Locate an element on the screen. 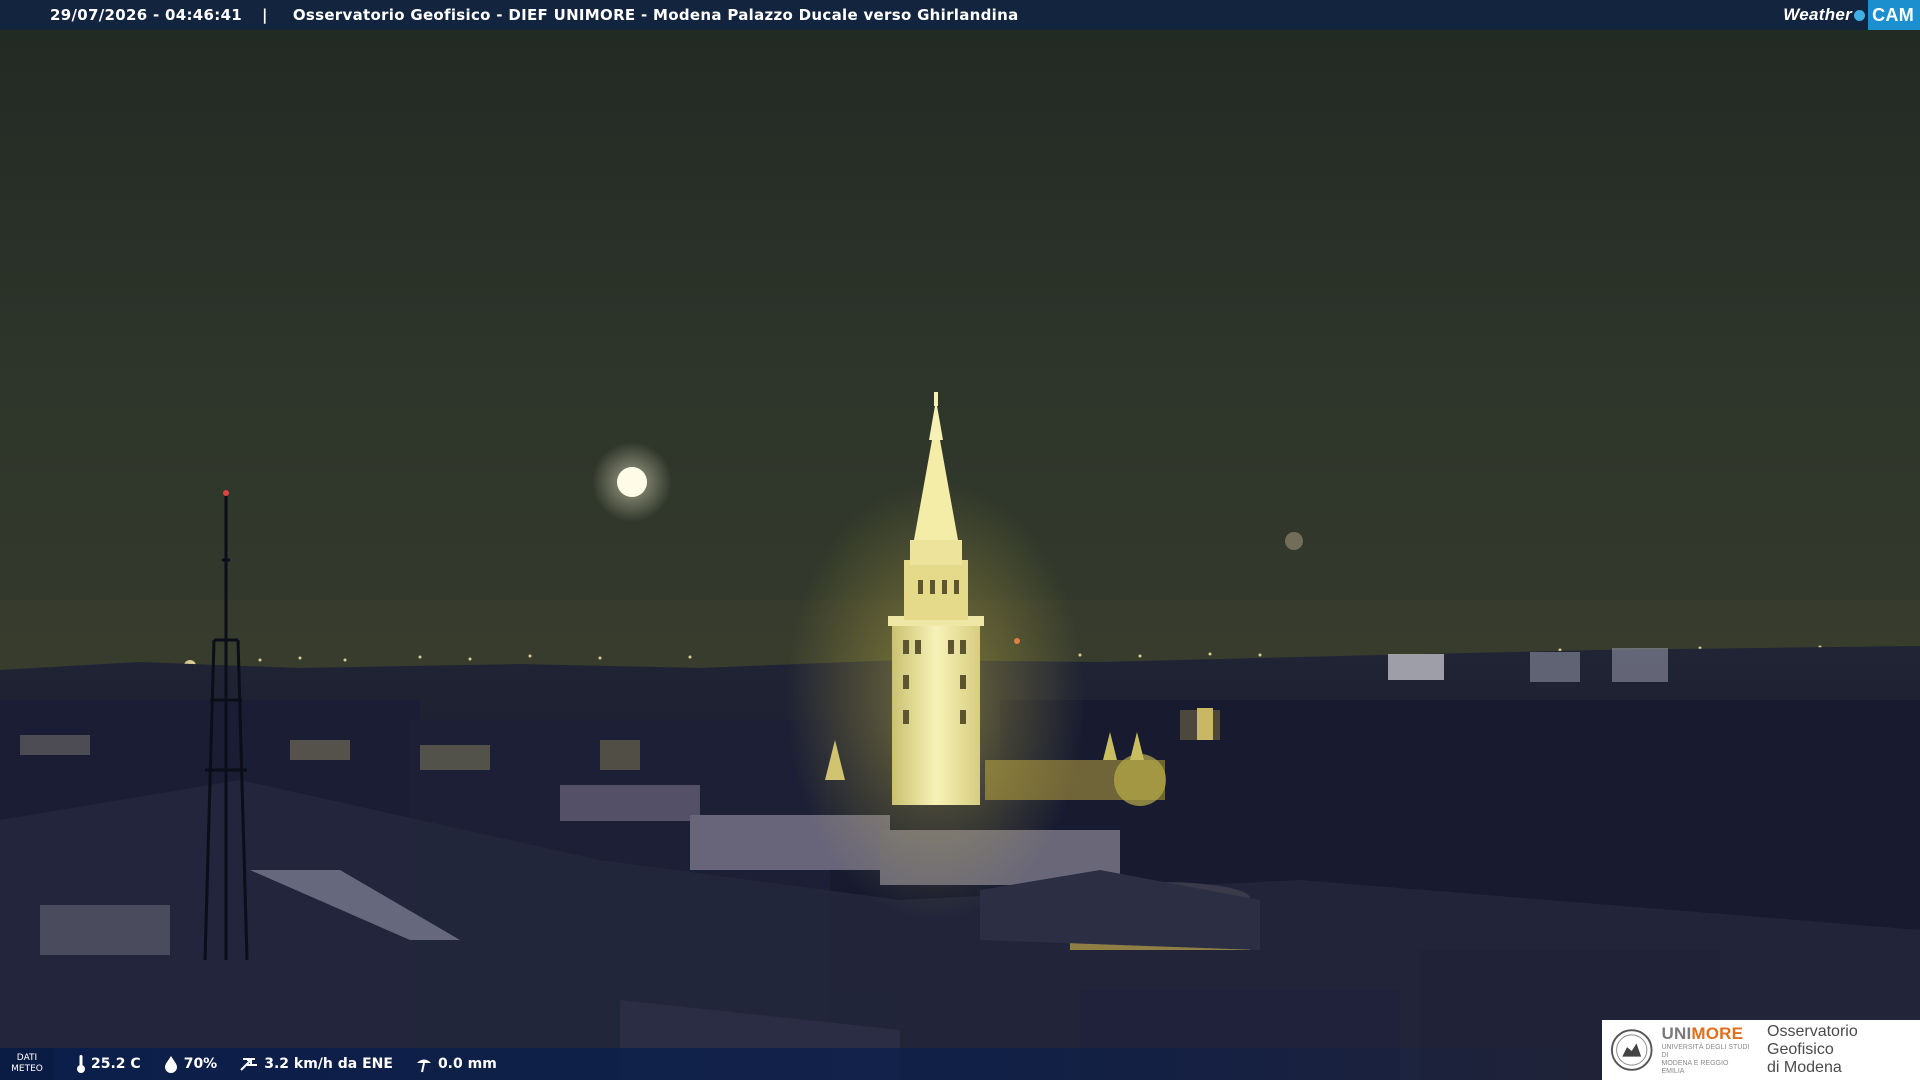  osservatorio-name: Osservatorio Geofisico di Modena is located at coordinates (1843, 1050).